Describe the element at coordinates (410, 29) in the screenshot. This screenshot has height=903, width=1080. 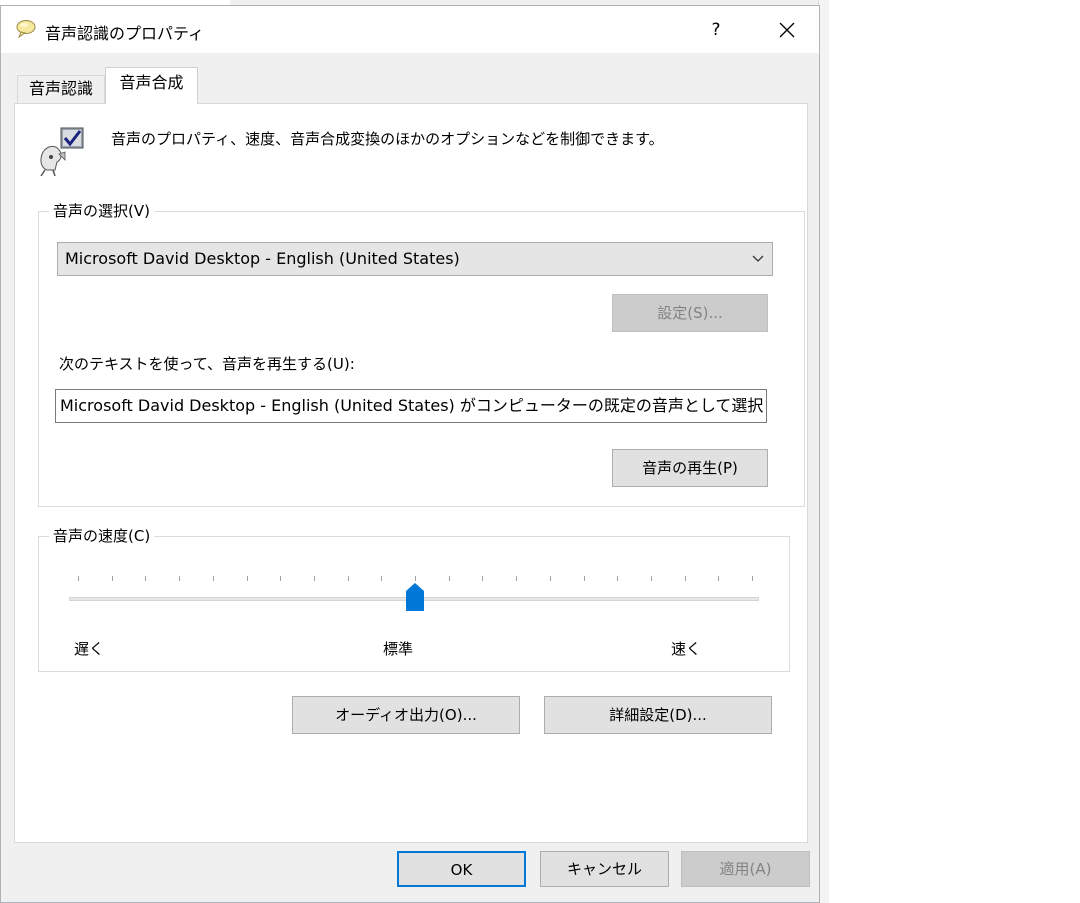
I see `title-bar: 音声認識のプロパティ ?` at that location.